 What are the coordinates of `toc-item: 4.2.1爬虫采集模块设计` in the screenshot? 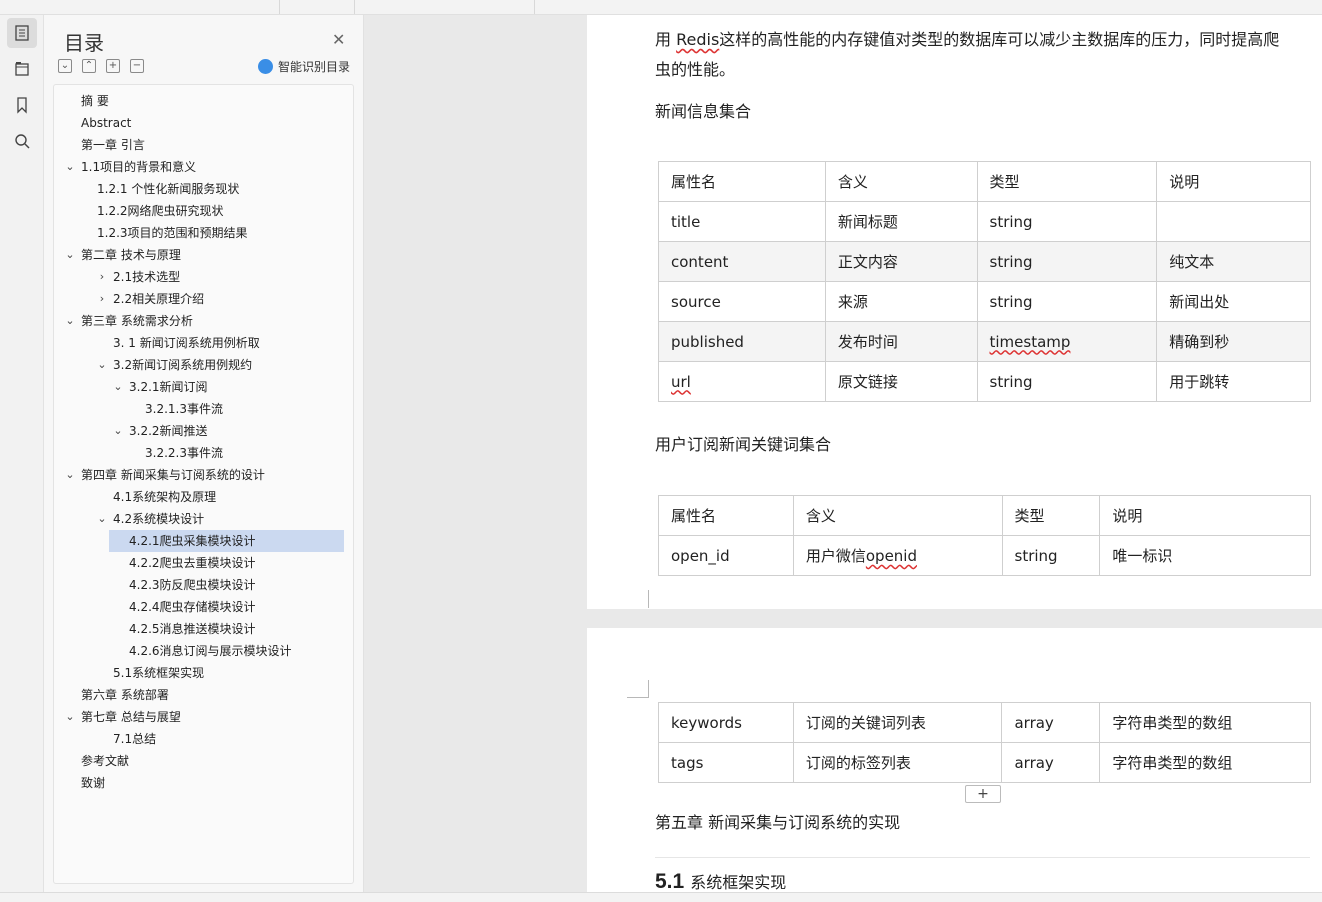 It's located at (226, 541).